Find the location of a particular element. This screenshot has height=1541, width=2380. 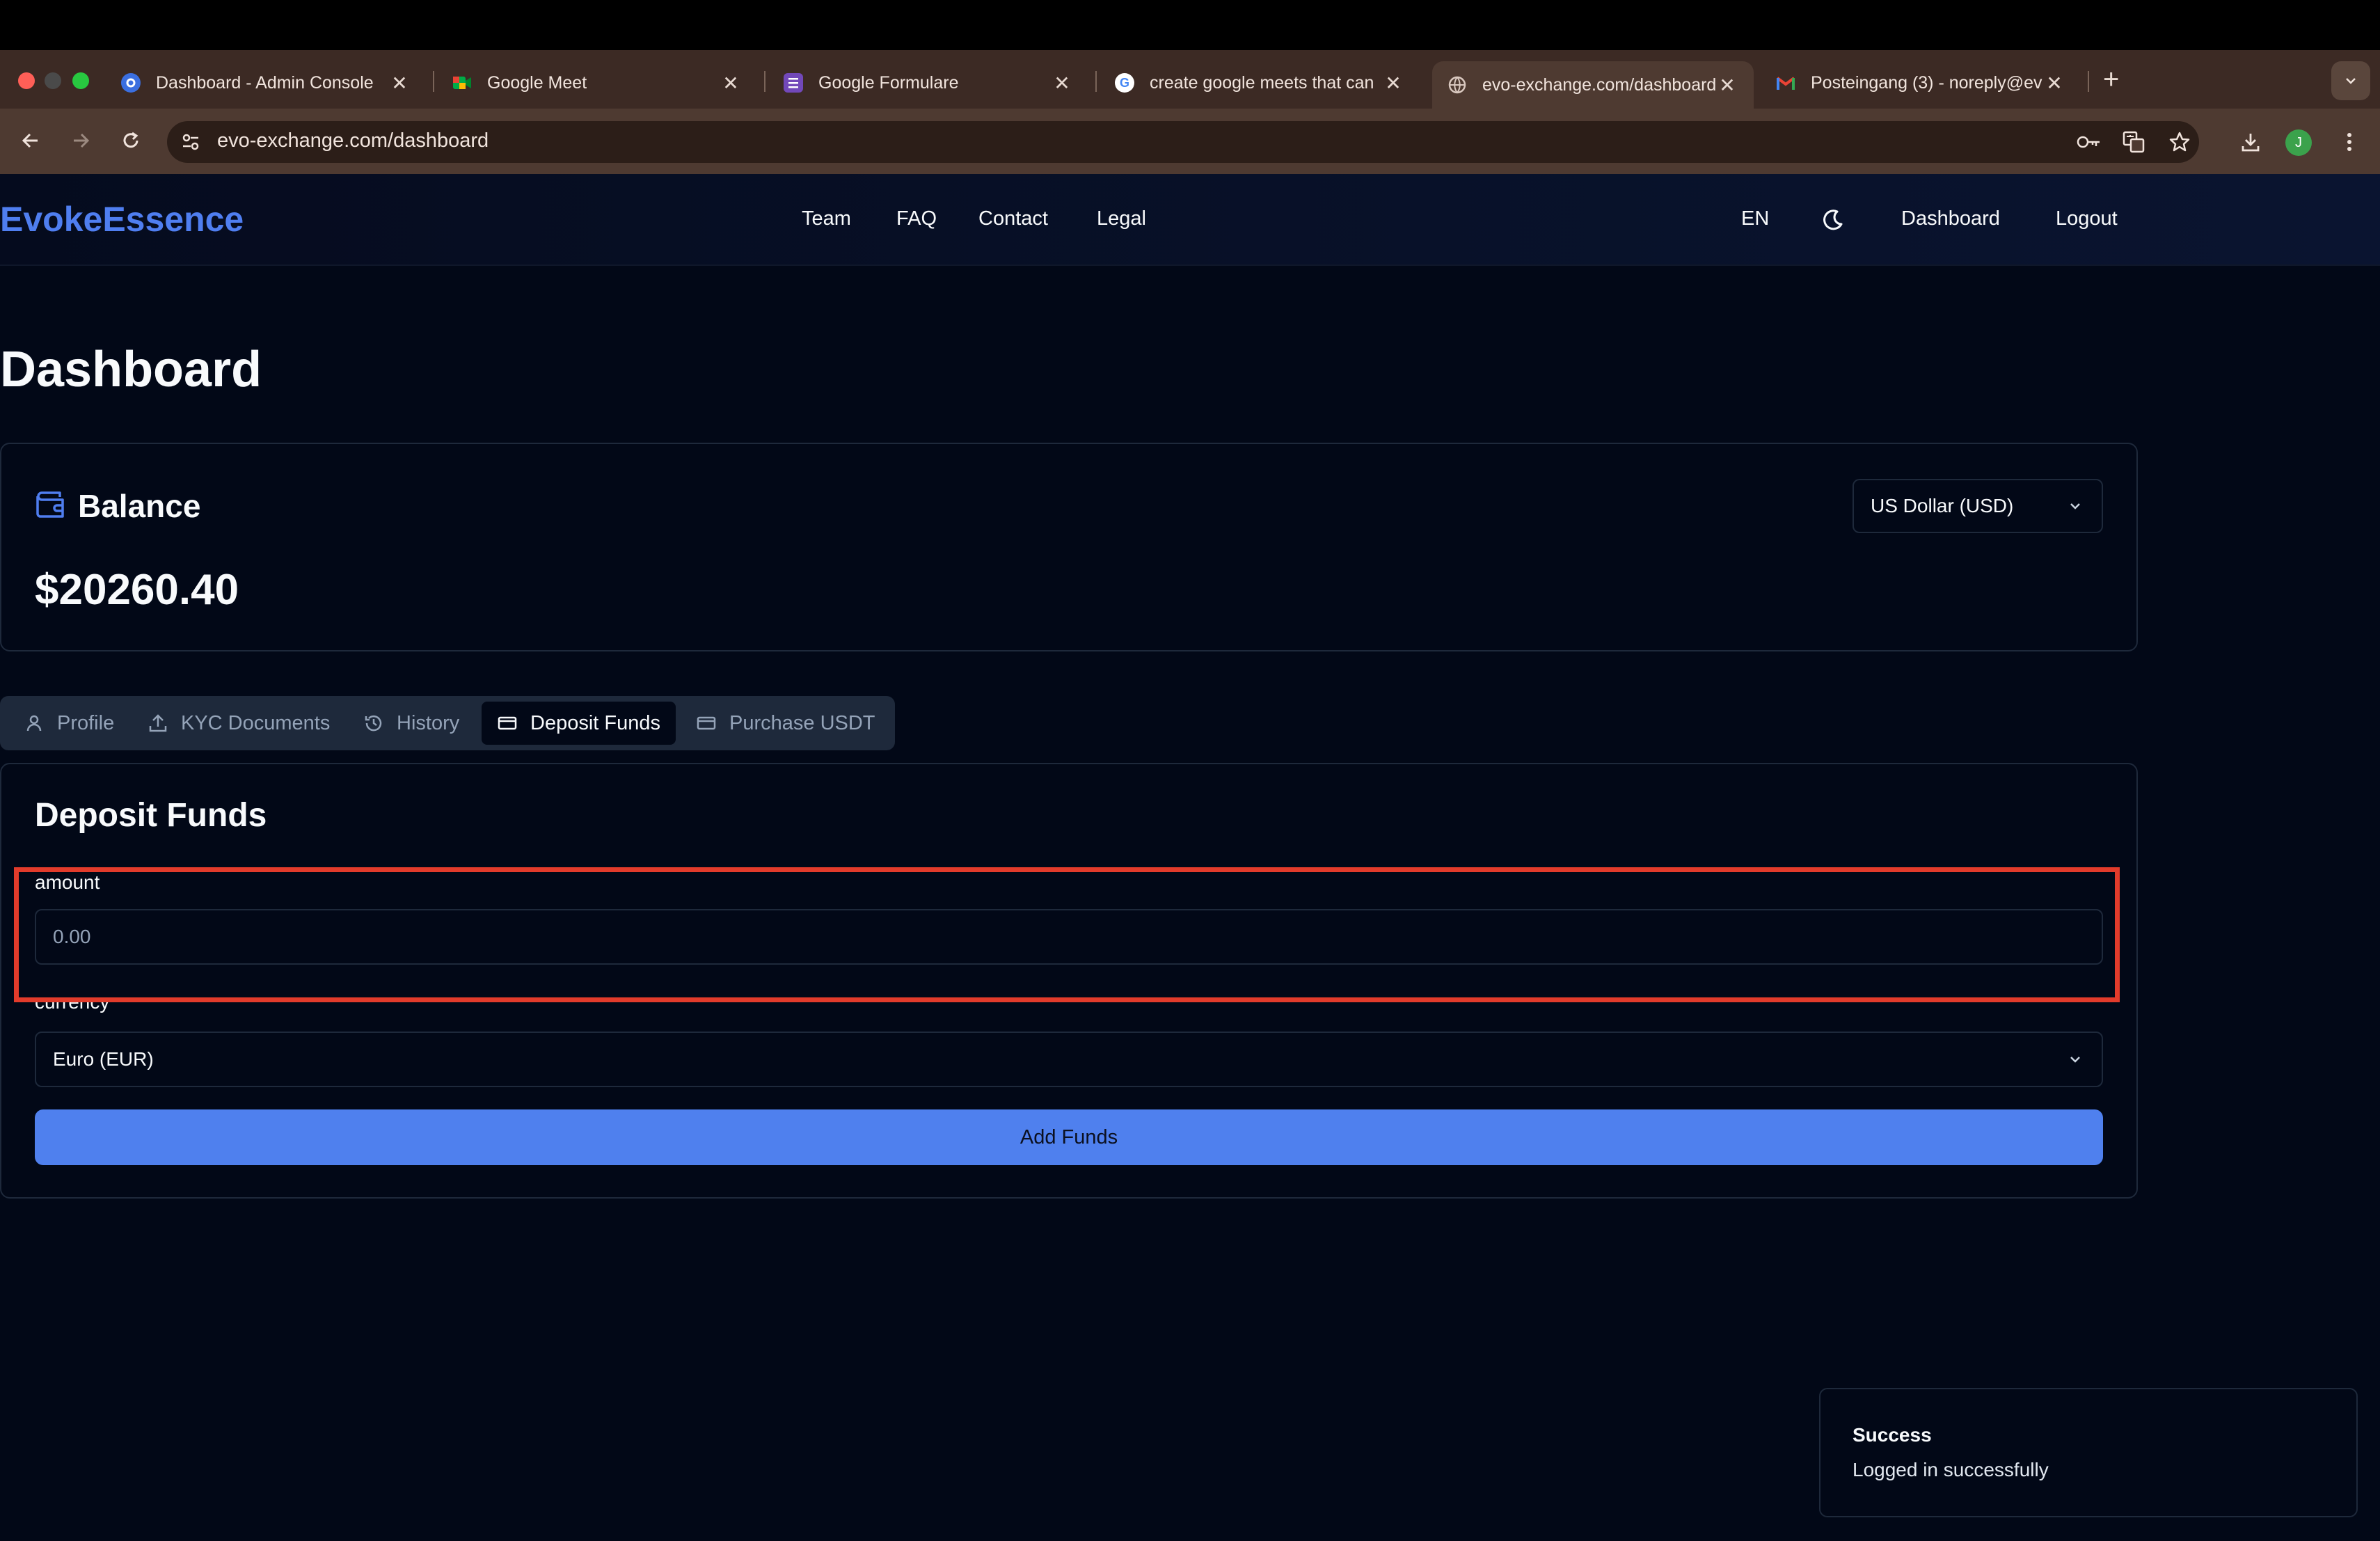

amount-label: amount is located at coordinates (67, 882).